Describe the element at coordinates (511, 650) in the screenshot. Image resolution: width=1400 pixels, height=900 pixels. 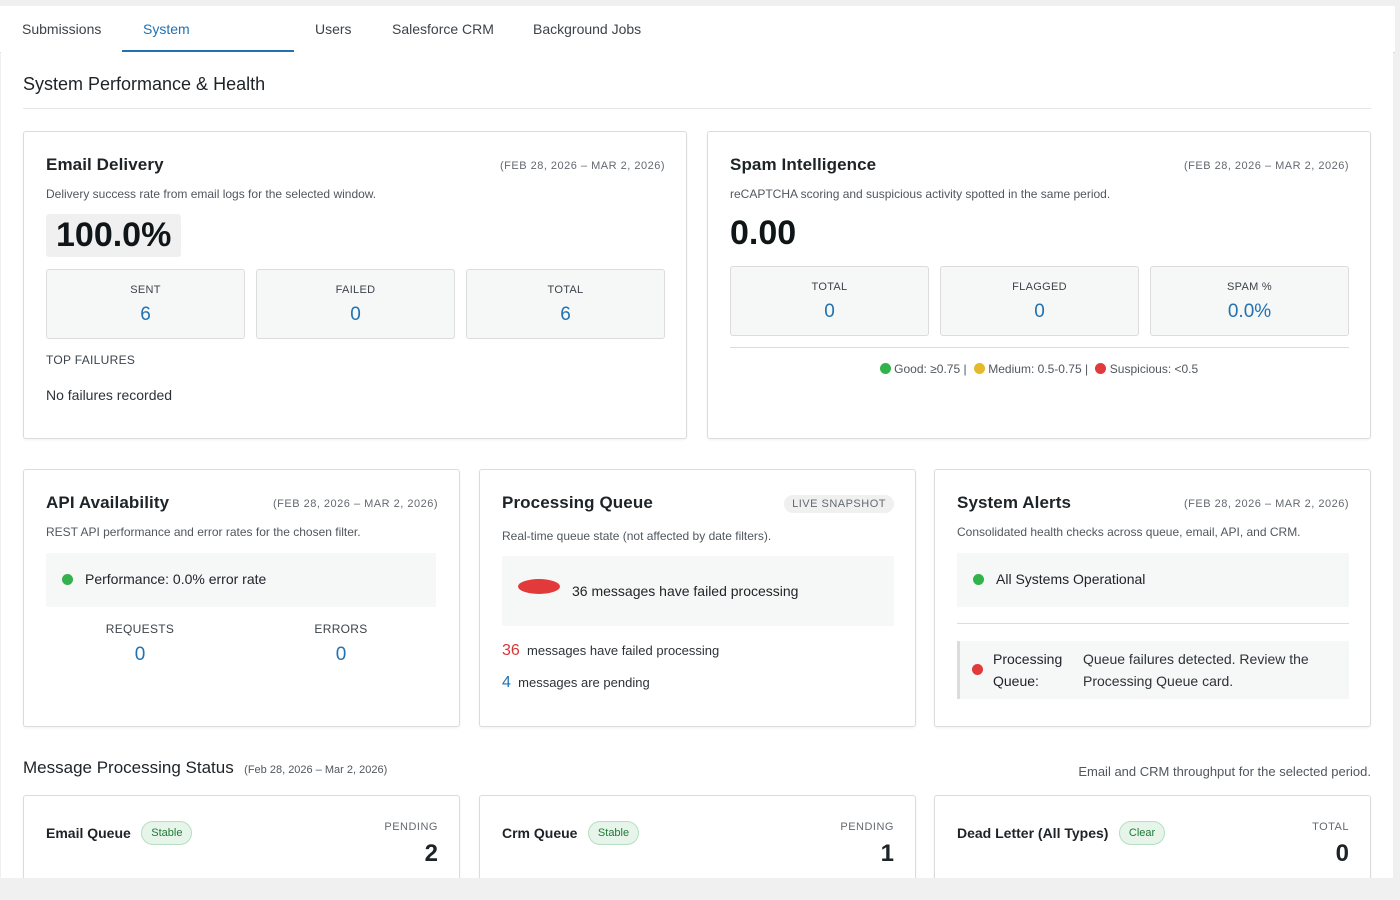
I see `failed-count: 36` at that location.